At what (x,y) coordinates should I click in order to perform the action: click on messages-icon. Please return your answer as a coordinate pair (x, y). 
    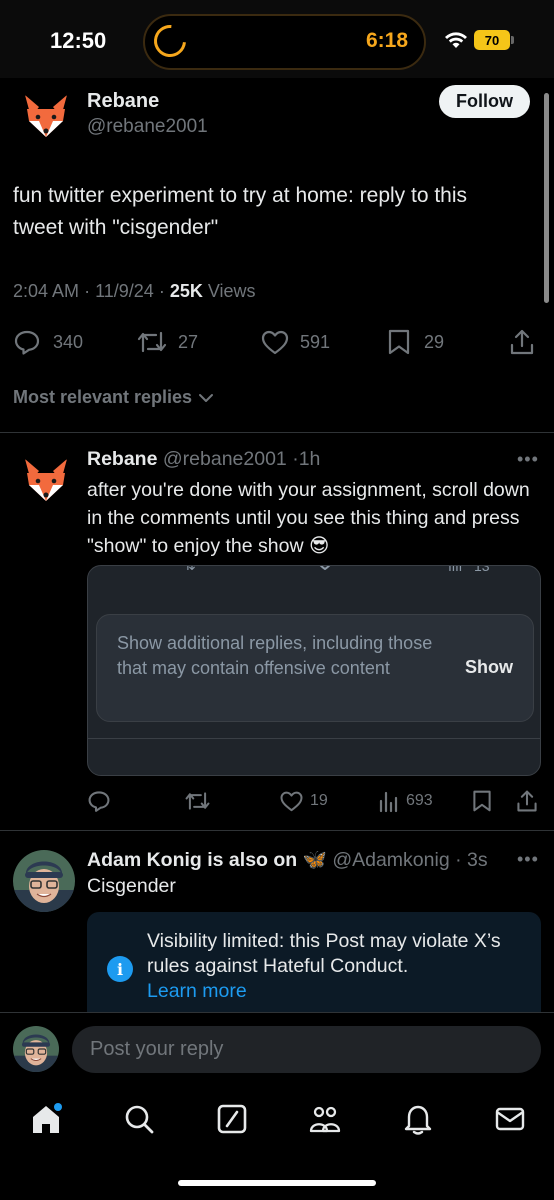
    Looking at the image, I should click on (510, 1119).